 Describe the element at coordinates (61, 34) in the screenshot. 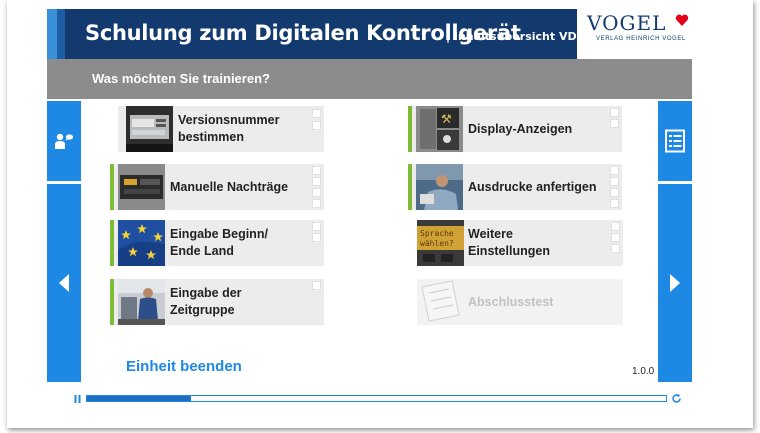

I see `header-stripe-secondary` at that location.